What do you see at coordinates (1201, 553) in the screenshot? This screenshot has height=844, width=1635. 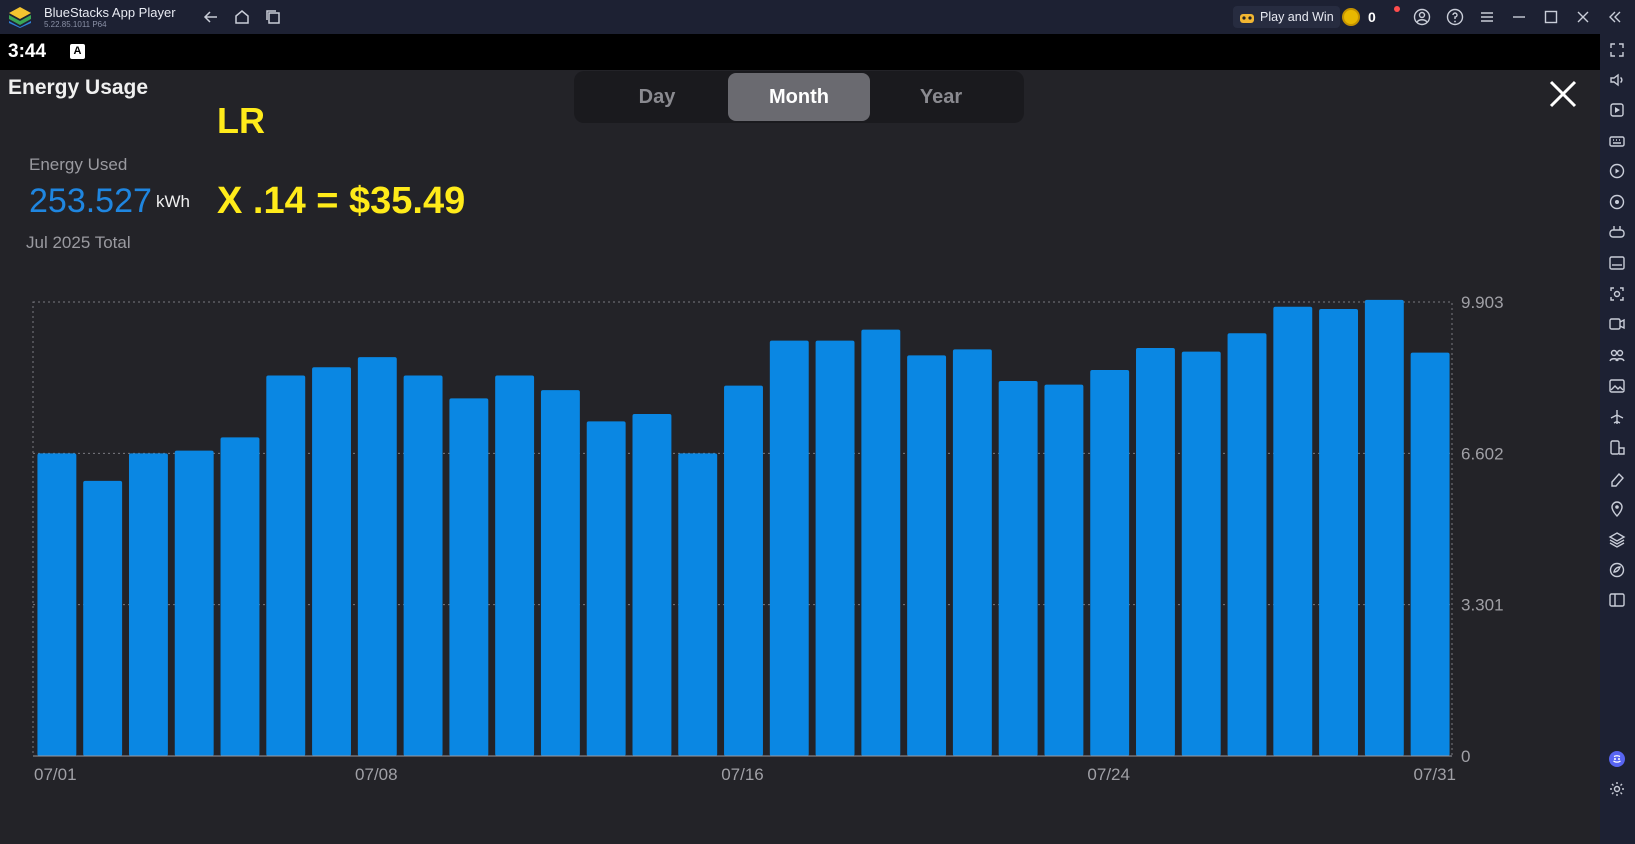 I see `bar-07/26` at bounding box center [1201, 553].